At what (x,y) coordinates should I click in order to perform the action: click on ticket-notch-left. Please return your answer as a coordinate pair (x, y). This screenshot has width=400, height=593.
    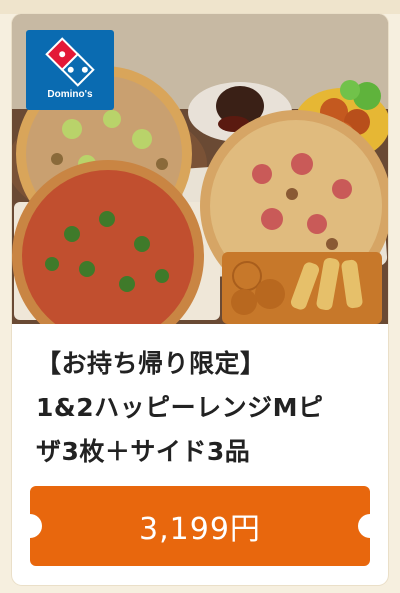
    Looking at the image, I should click on (30, 526).